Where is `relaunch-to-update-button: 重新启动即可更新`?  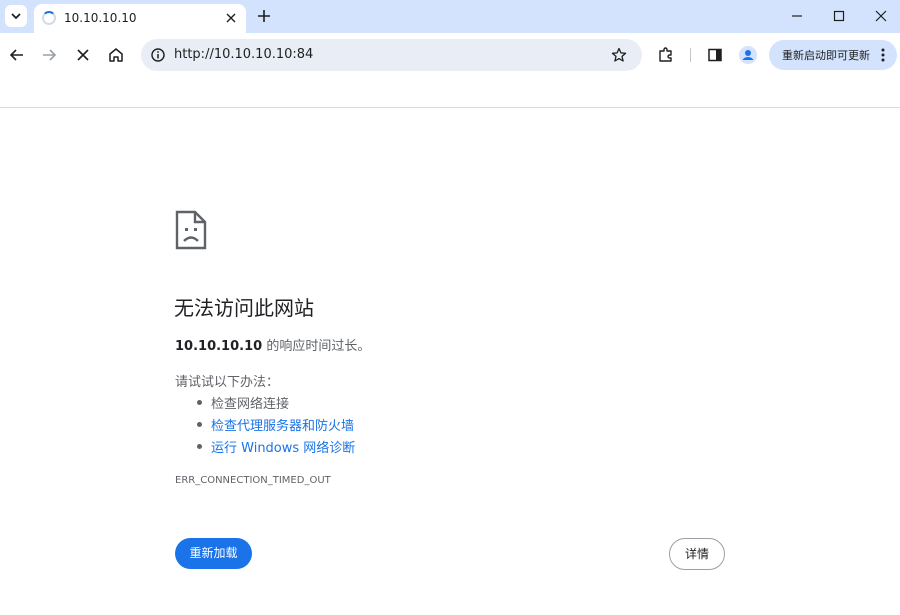 relaunch-to-update-button: 重新启动即可更新 is located at coordinates (833, 55).